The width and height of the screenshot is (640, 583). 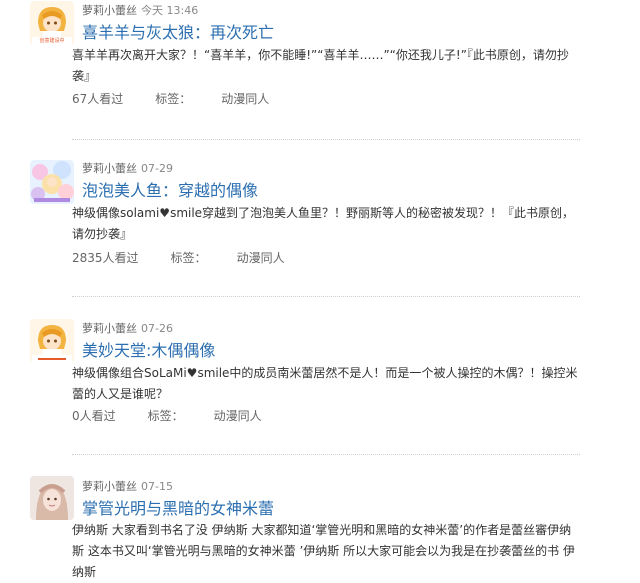 What do you see at coordinates (178, 507) in the screenshot?
I see `post-title: 掌管光明与黑暗的女神米蕾` at bounding box center [178, 507].